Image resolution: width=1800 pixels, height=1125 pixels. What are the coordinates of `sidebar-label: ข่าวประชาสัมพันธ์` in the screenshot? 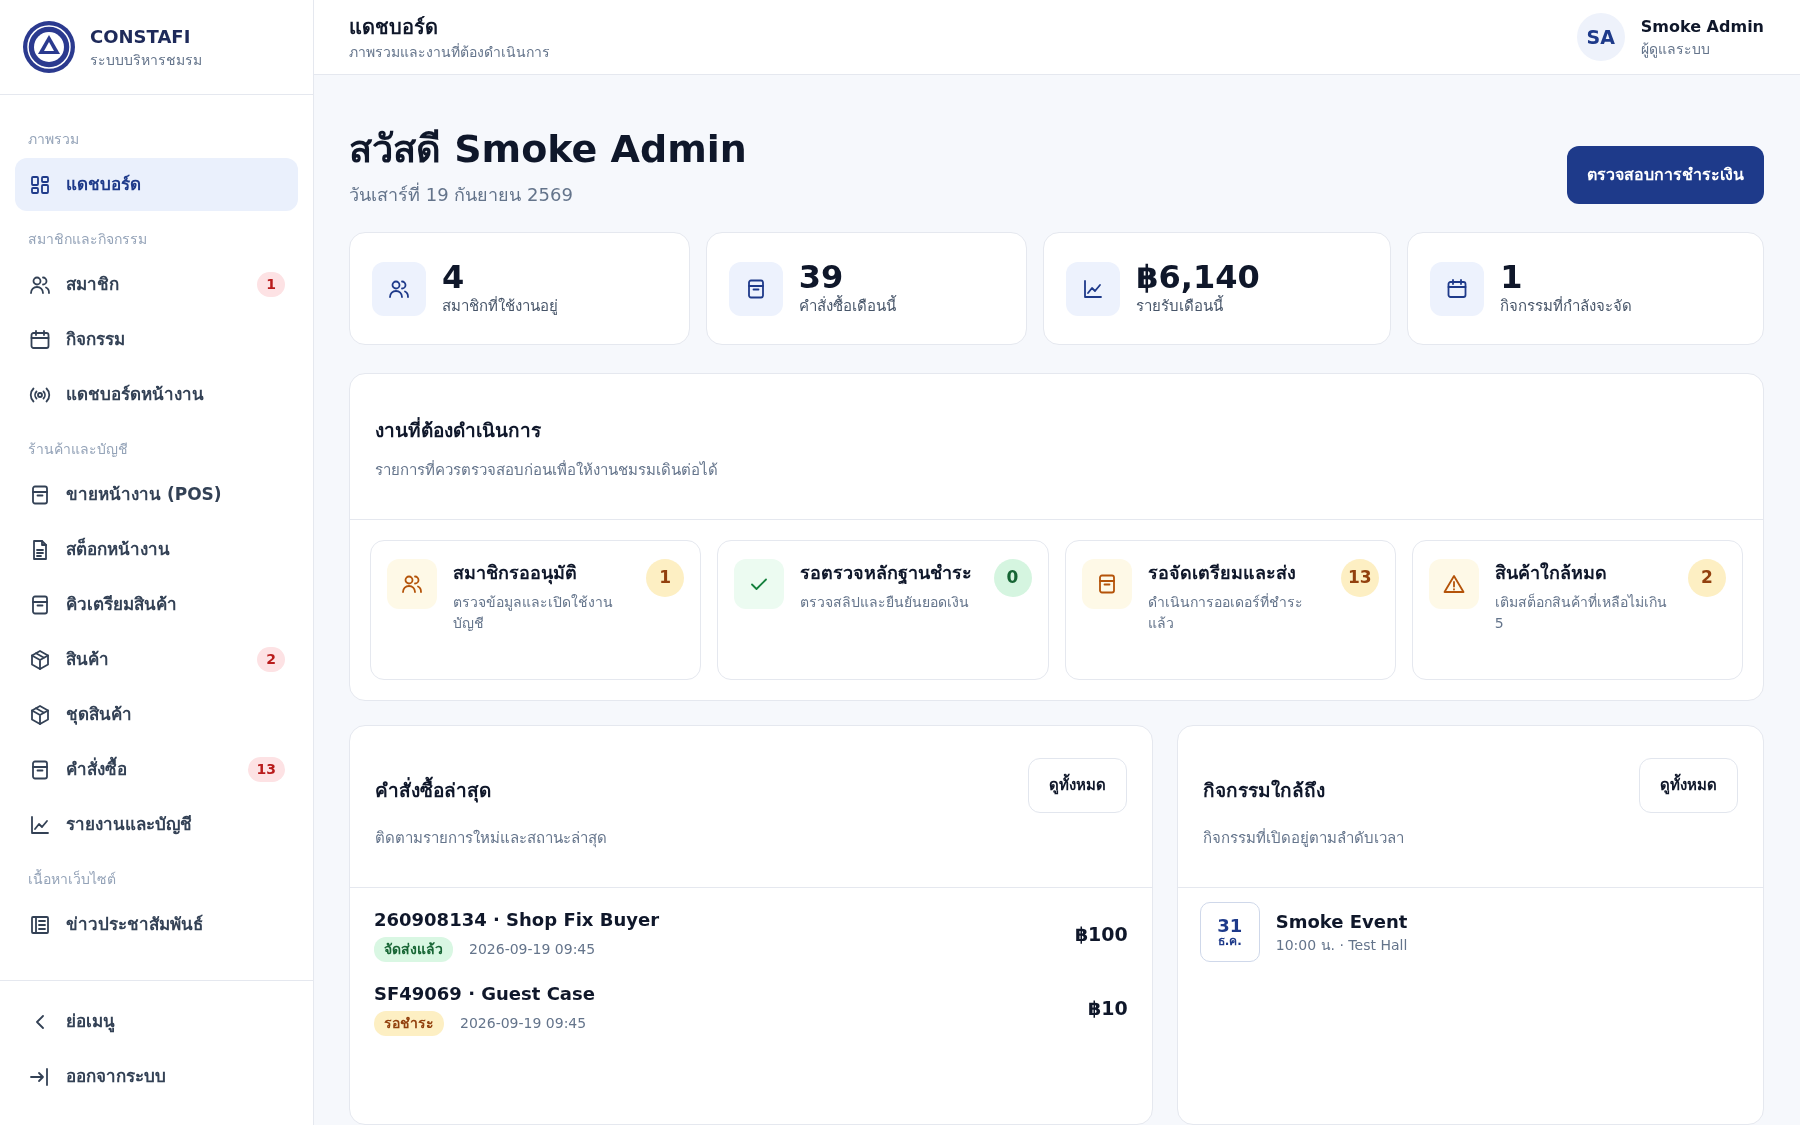 It's located at (134, 924).